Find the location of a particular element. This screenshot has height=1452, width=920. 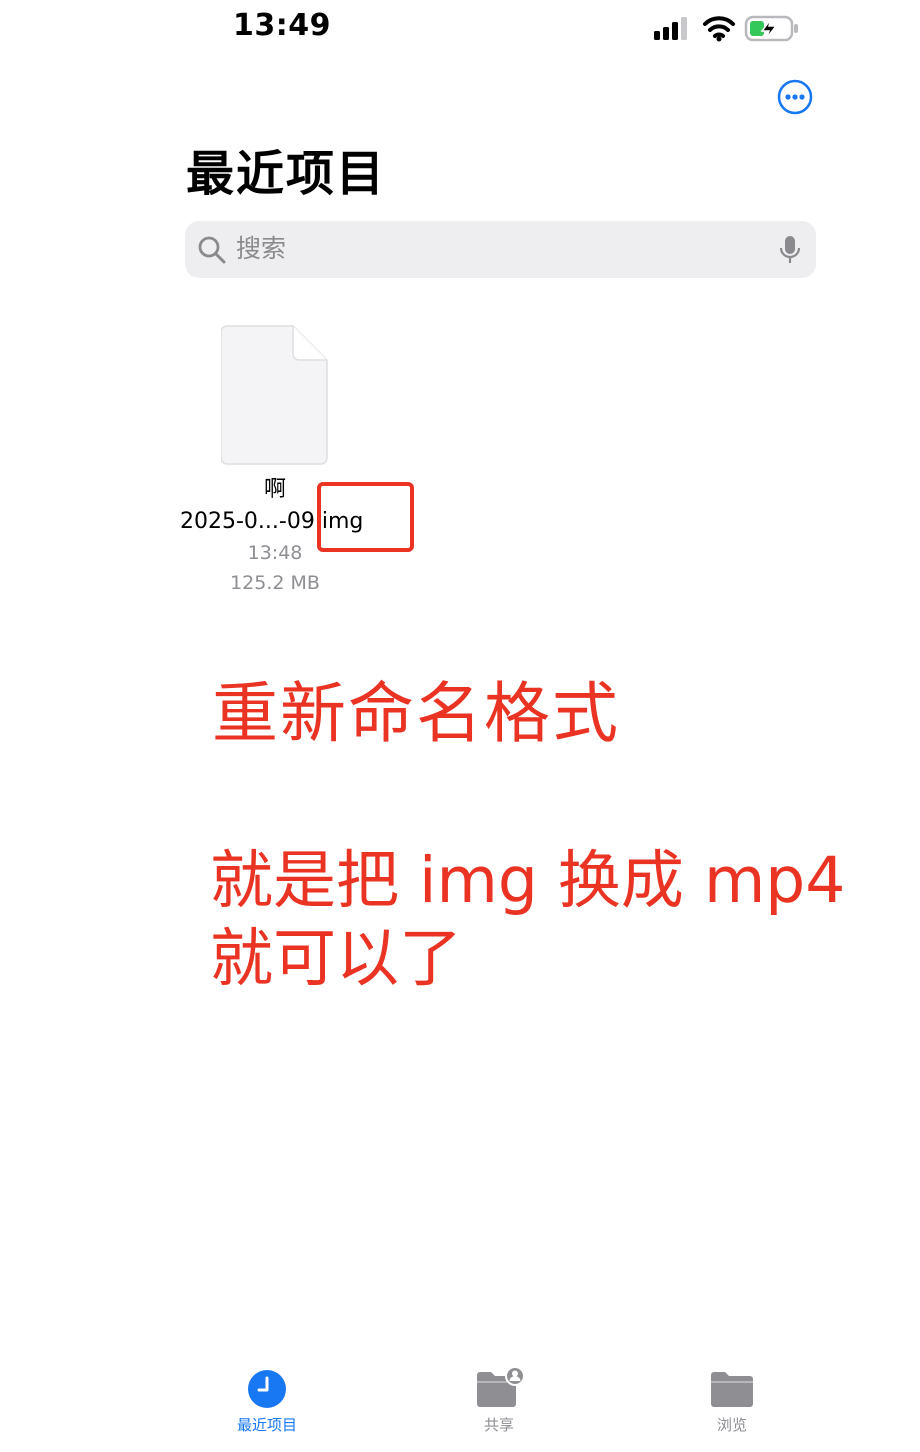

tab-label-browse: 浏览 is located at coordinates (731, 1425).